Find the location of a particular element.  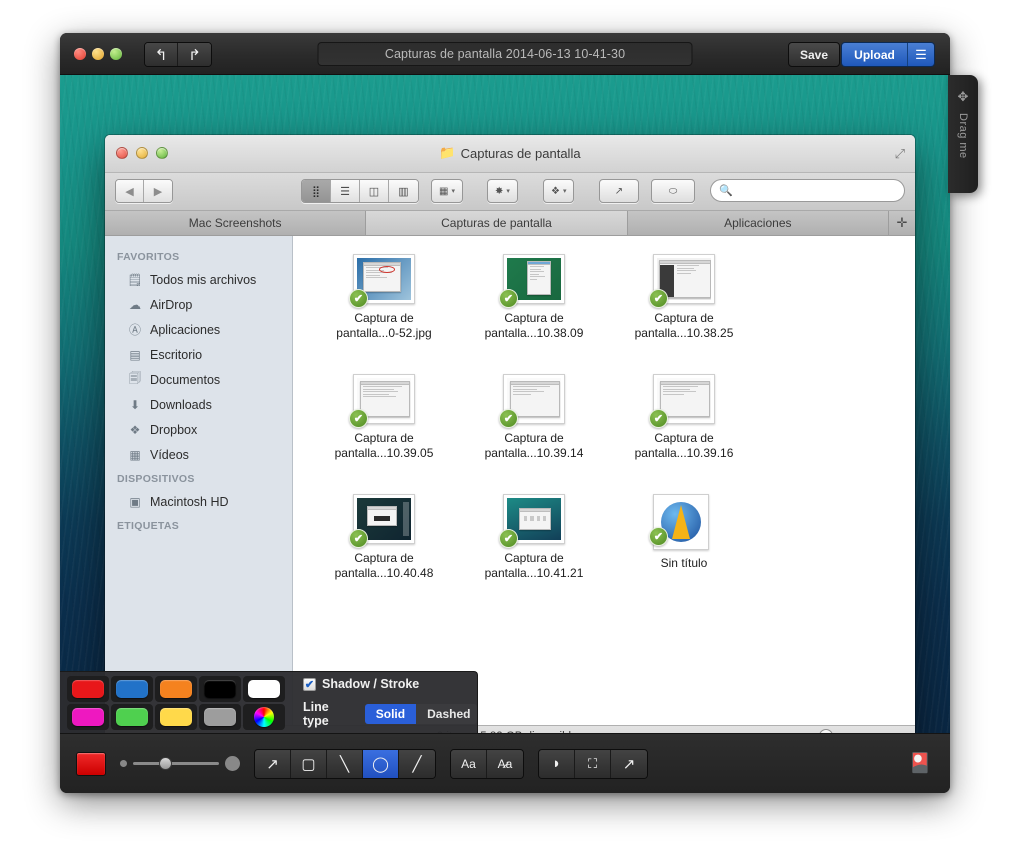

search-icon: 🔍 is located at coordinates (726, 191).